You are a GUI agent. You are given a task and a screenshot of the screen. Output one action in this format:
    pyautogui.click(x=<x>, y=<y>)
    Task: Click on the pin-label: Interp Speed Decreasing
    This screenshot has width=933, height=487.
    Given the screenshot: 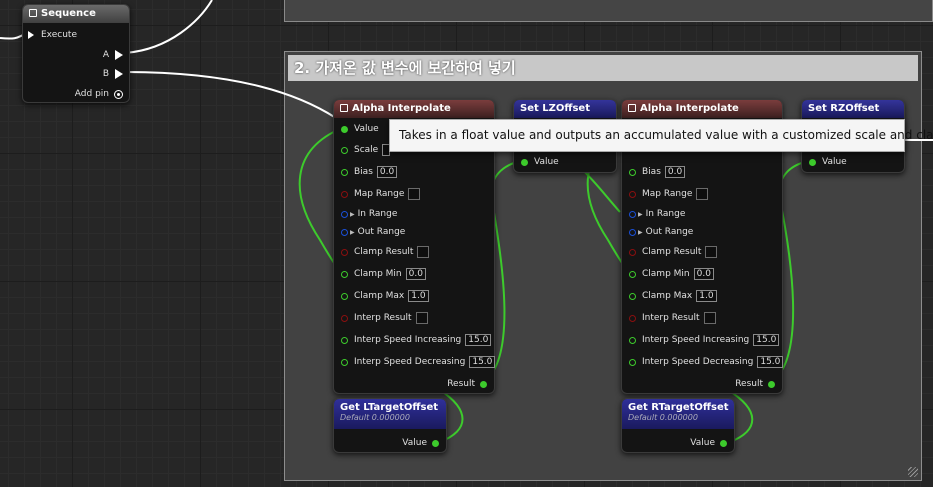 What is the action you would take?
    pyautogui.click(x=410, y=362)
    